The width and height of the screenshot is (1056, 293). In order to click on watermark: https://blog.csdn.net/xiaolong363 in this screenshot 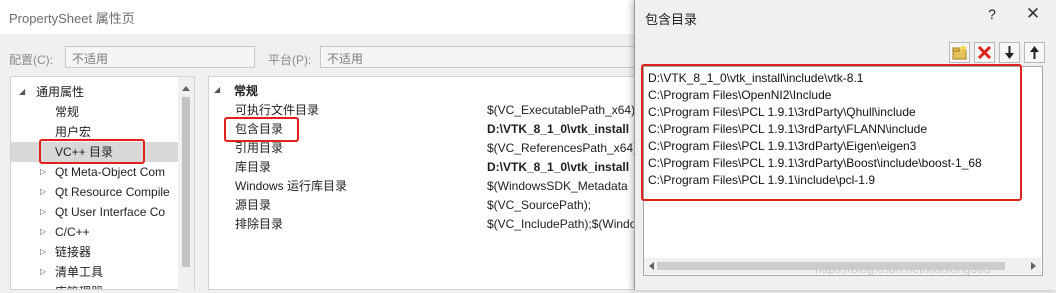, I will do `click(903, 269)`.